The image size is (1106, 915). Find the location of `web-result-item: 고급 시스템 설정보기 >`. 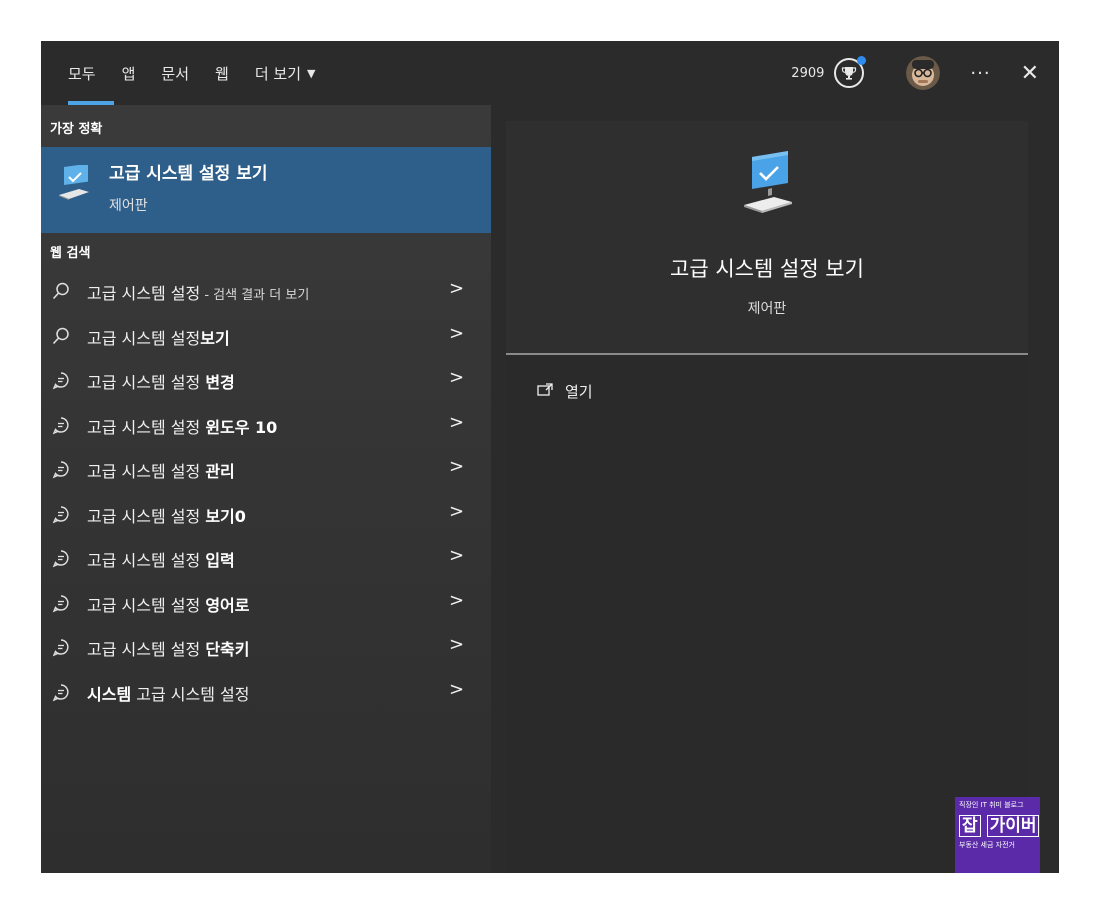

web-result-item: 고급 시스템 설정보기 > is located at coordinates (266, 336).